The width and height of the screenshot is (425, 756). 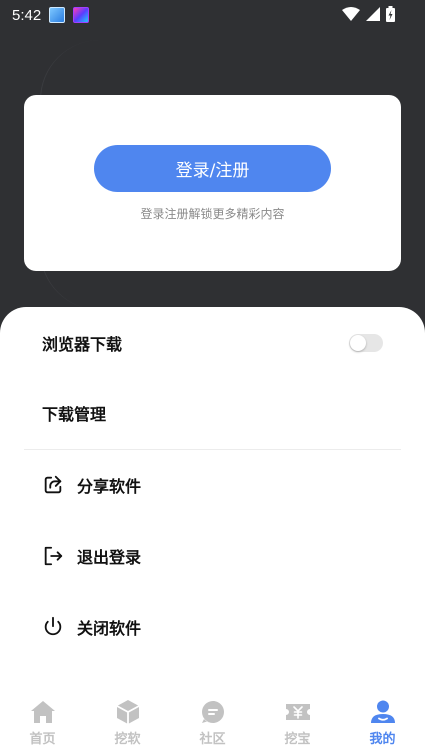 I want to click on tab-home: 首页, so click(x=42, y=723).